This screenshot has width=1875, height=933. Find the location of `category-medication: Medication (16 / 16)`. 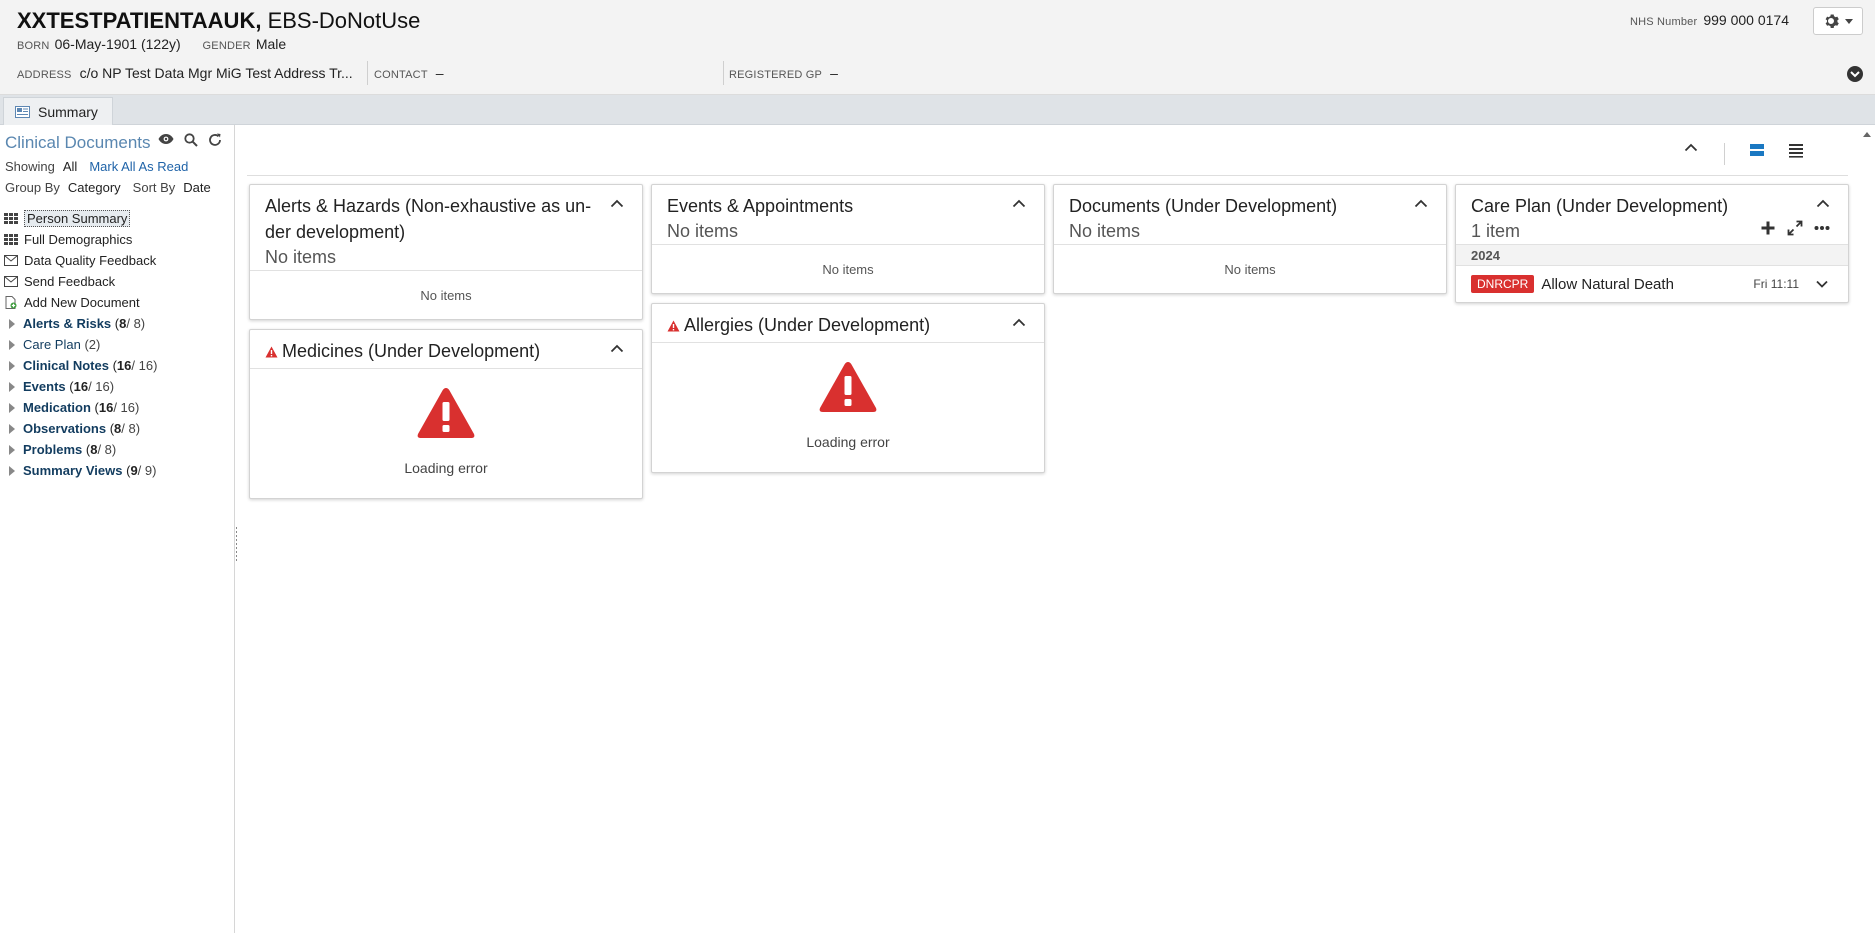

category-medication: Medication (16 / 16) is located at coordinates (117, 407).